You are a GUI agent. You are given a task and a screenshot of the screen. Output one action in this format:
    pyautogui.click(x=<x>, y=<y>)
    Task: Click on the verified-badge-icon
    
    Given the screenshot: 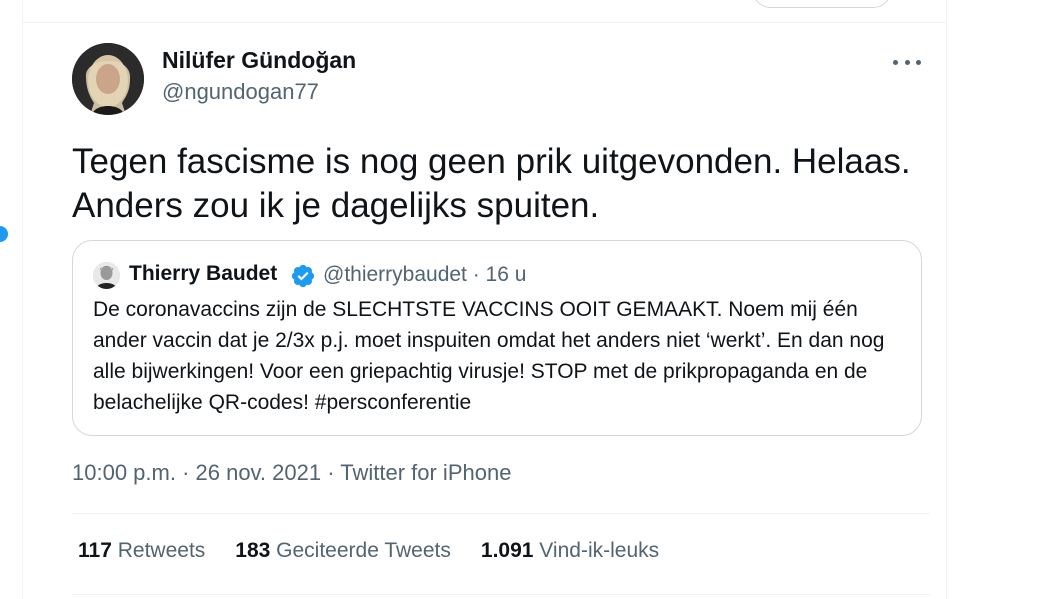 What is the action you would take?
    pyautogui.click(x=303, y=276)
    